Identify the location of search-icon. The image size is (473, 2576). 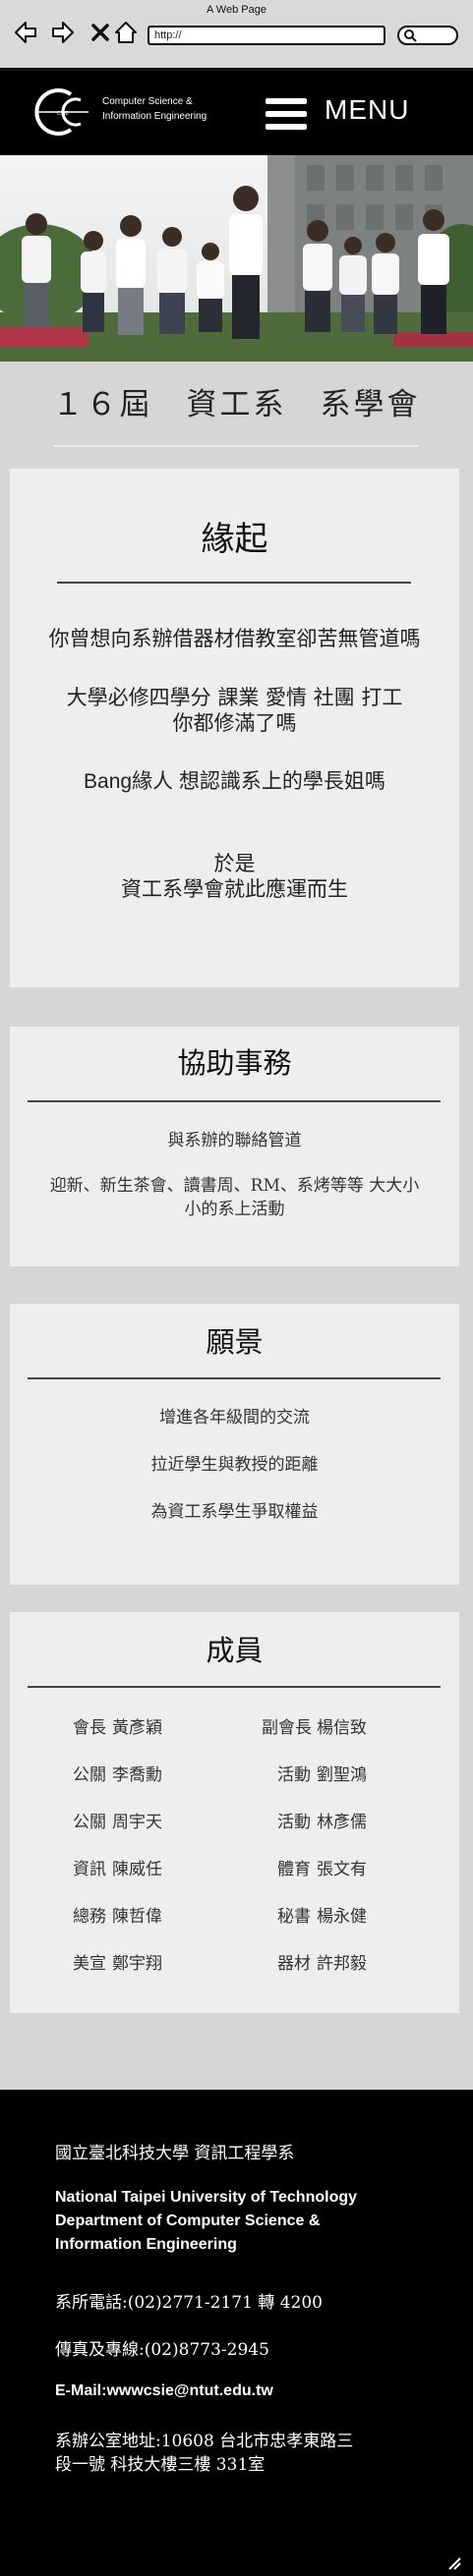
(410, 35).